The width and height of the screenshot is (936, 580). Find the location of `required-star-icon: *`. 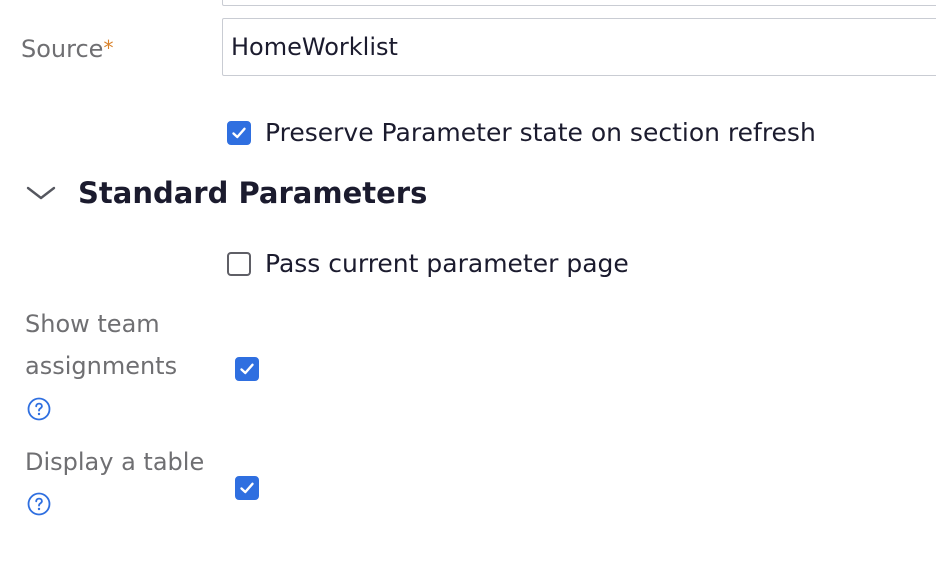

required-star-icon: * is located at coordinates (108, 48).